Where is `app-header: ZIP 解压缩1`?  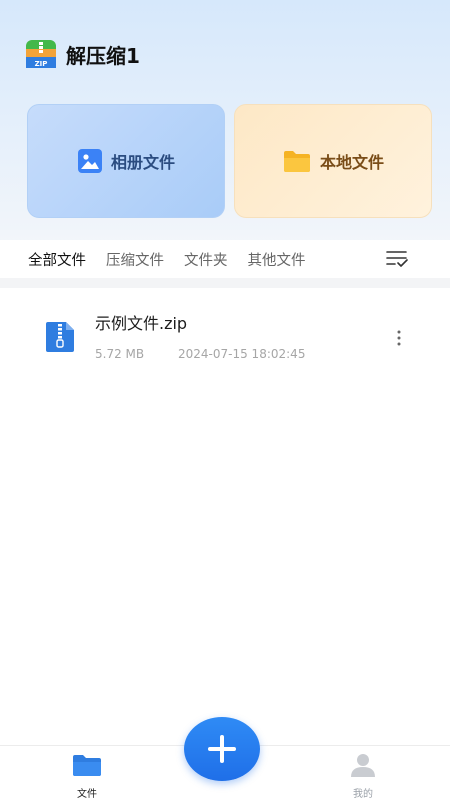 app-header: ZIP 解压缩1 is located at coordinates (83, 54).